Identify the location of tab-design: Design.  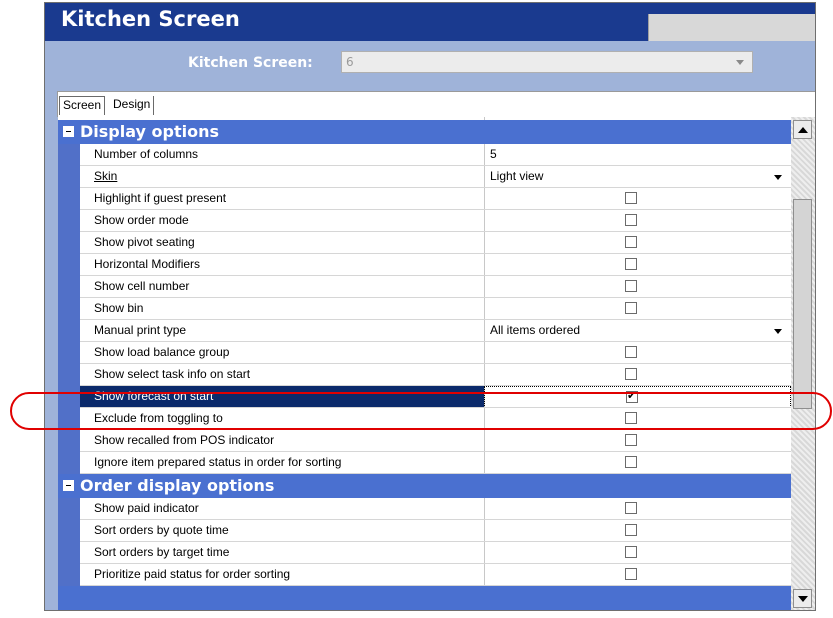
(132, 105).